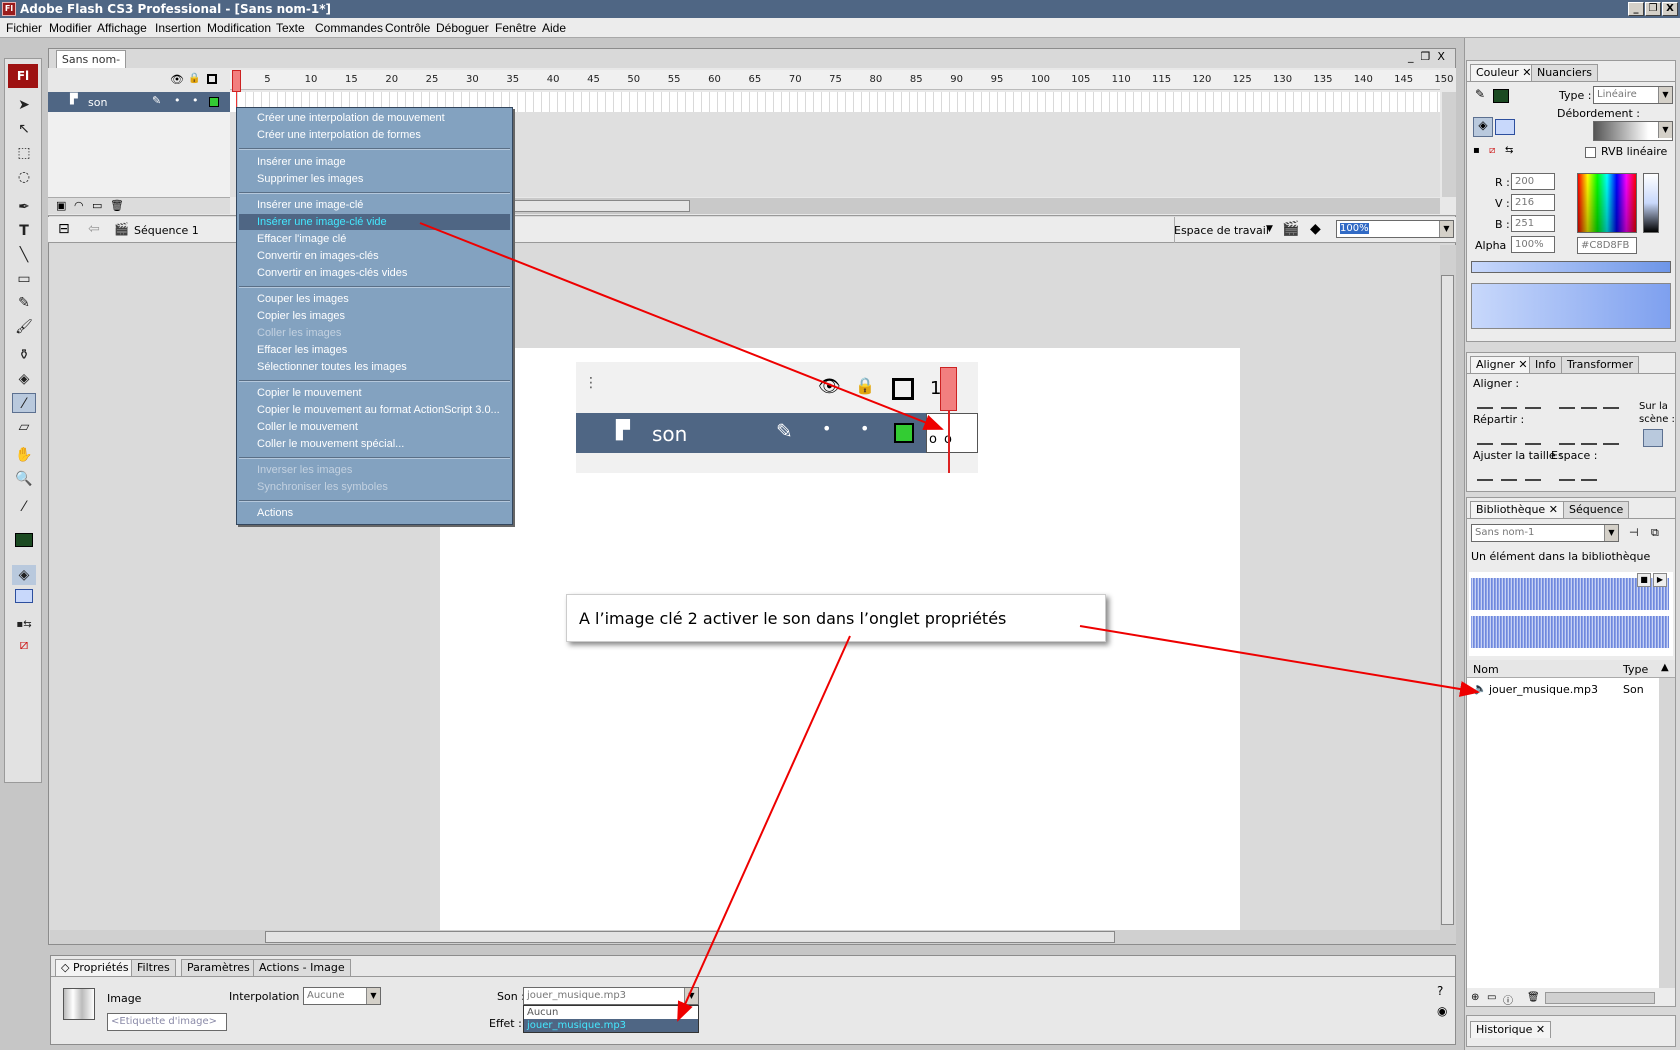  What do you see at coordinates (1509, 150) in the screenshot?
I see `swap-icon: ⇆` at bounding box center [1509, 150].